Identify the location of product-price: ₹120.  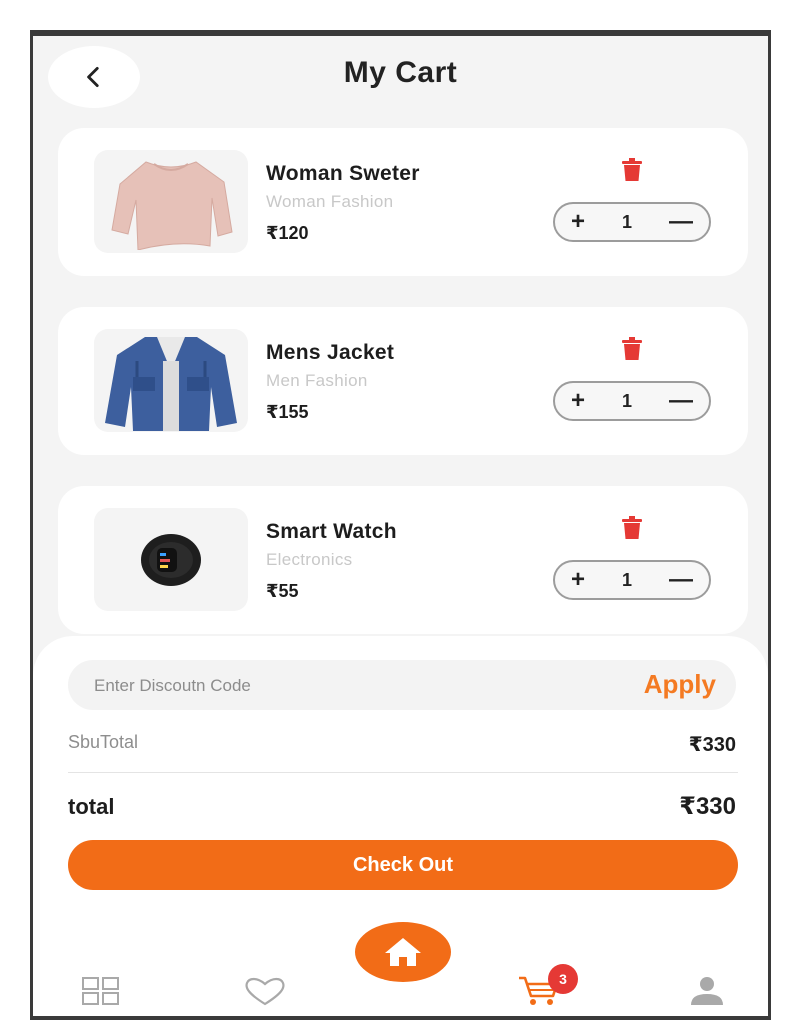
(287, 233).